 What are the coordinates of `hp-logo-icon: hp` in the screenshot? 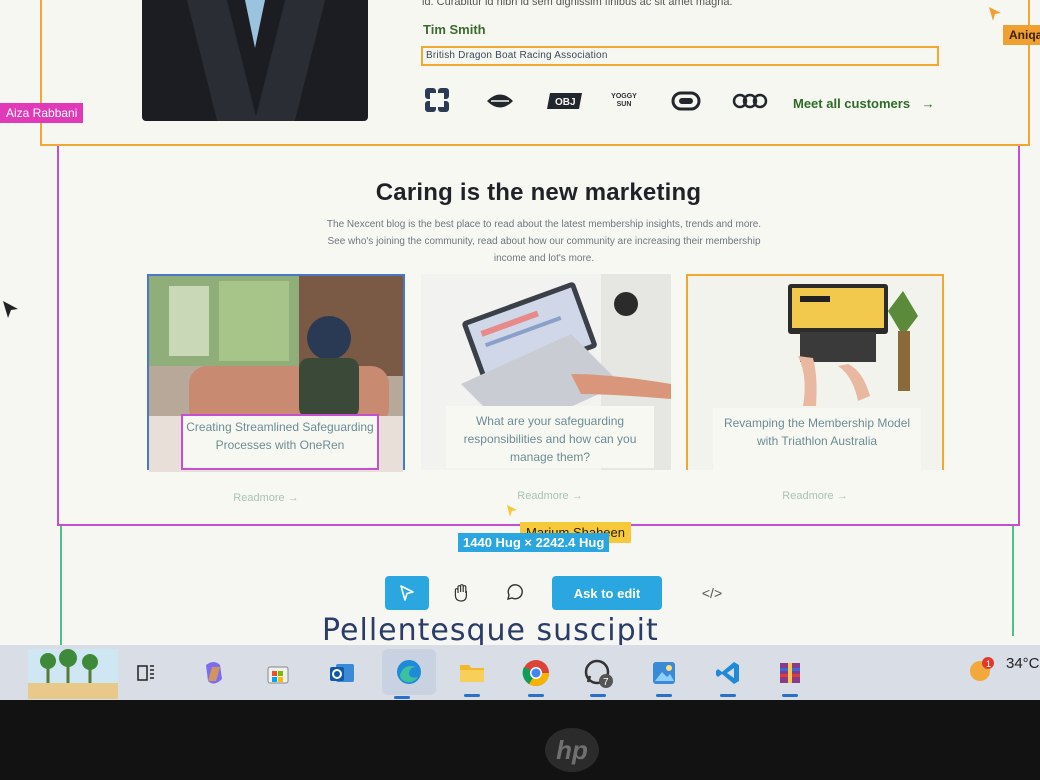 It's located at (572, 750).